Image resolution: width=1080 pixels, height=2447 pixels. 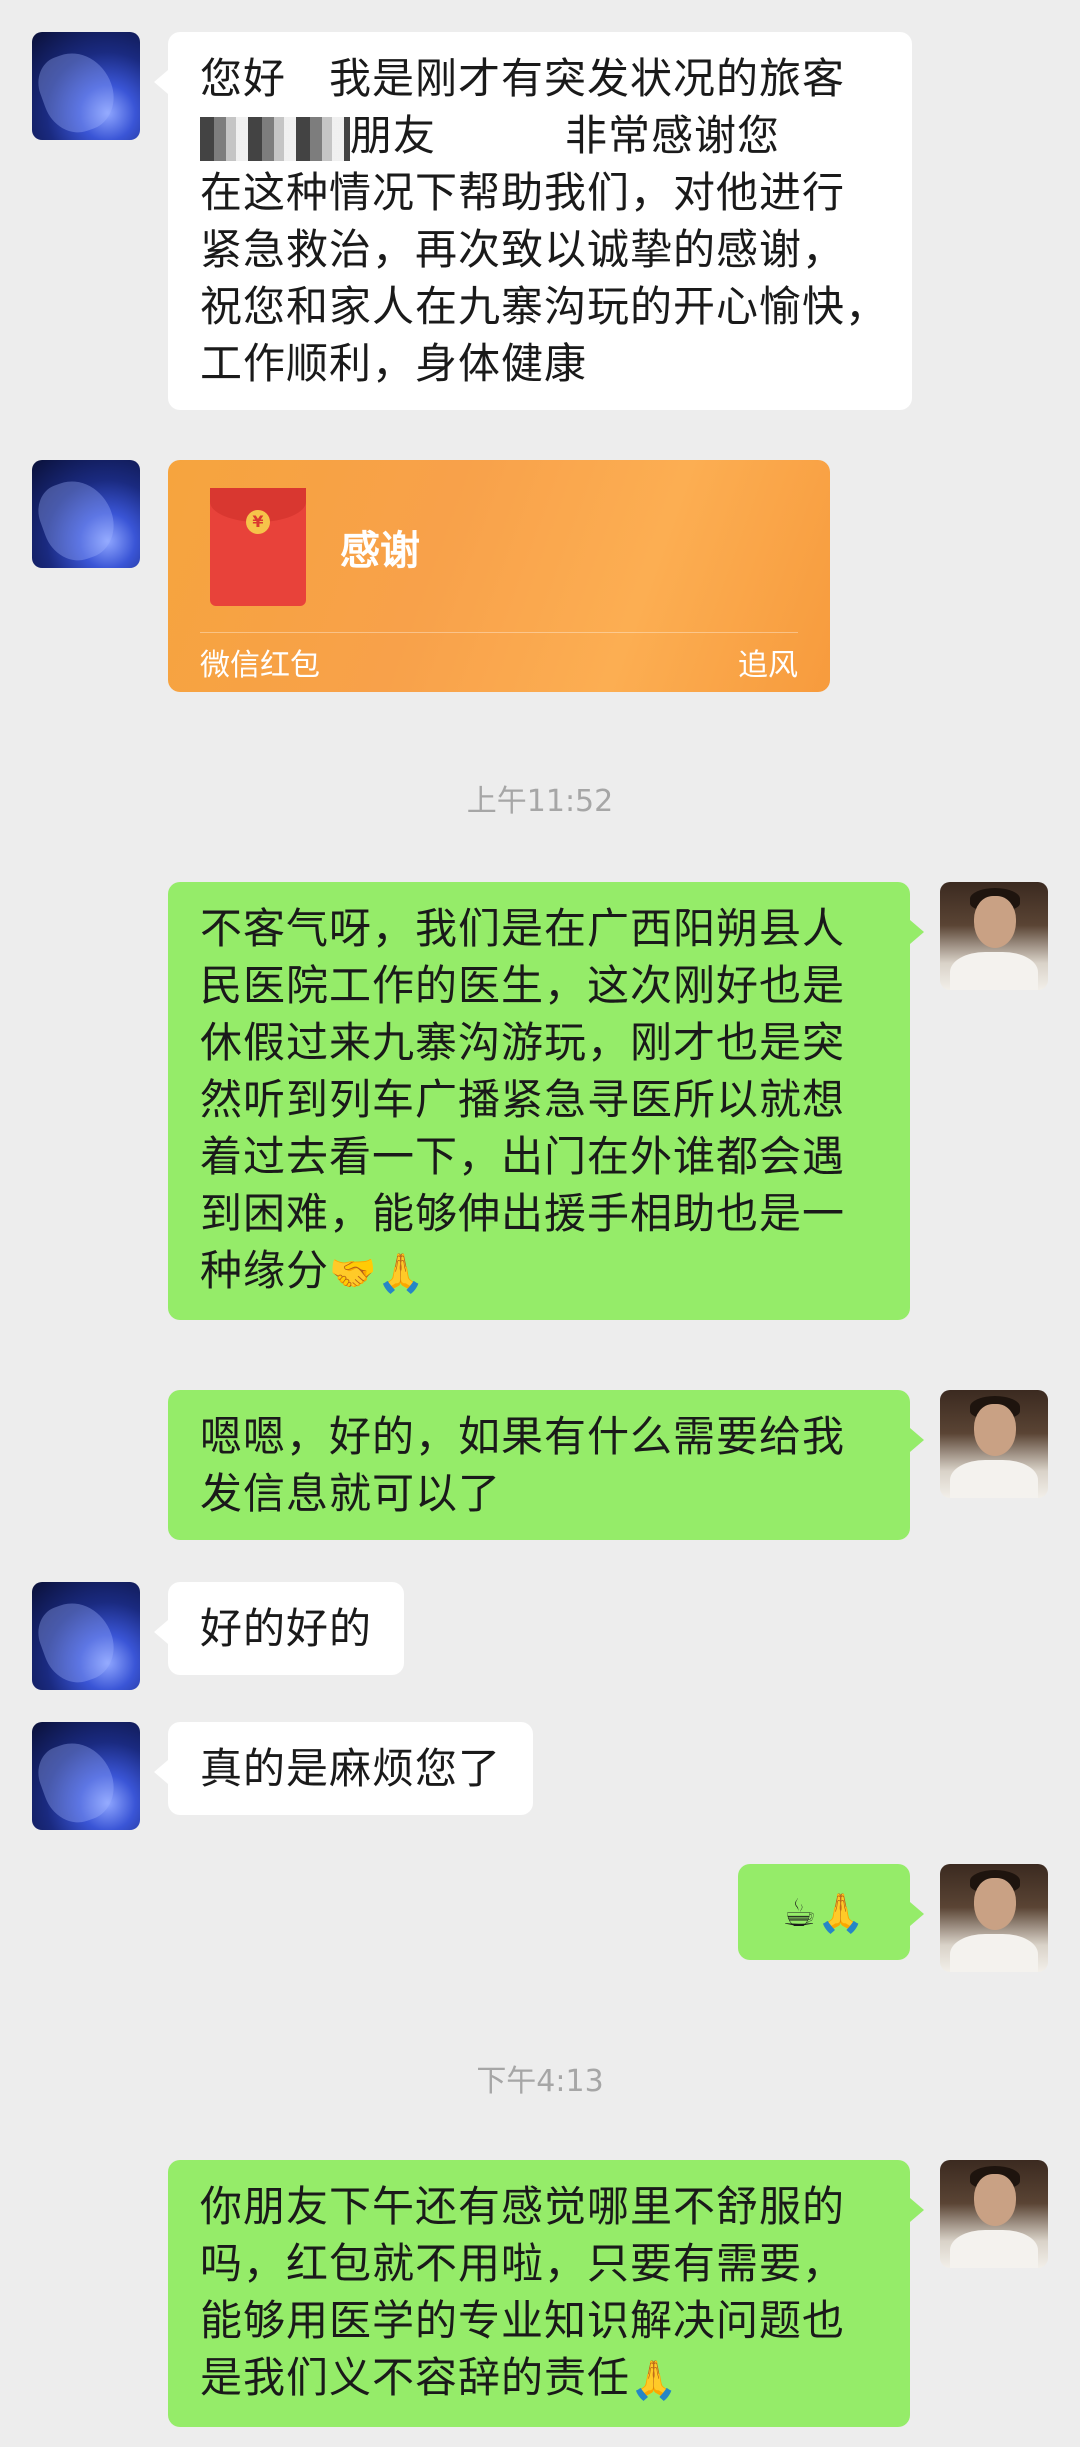 What do you see at coordinates (286, 1628) in the screenshot?
I see `message-line: 好的好的` at bounding box center [286, 1628].